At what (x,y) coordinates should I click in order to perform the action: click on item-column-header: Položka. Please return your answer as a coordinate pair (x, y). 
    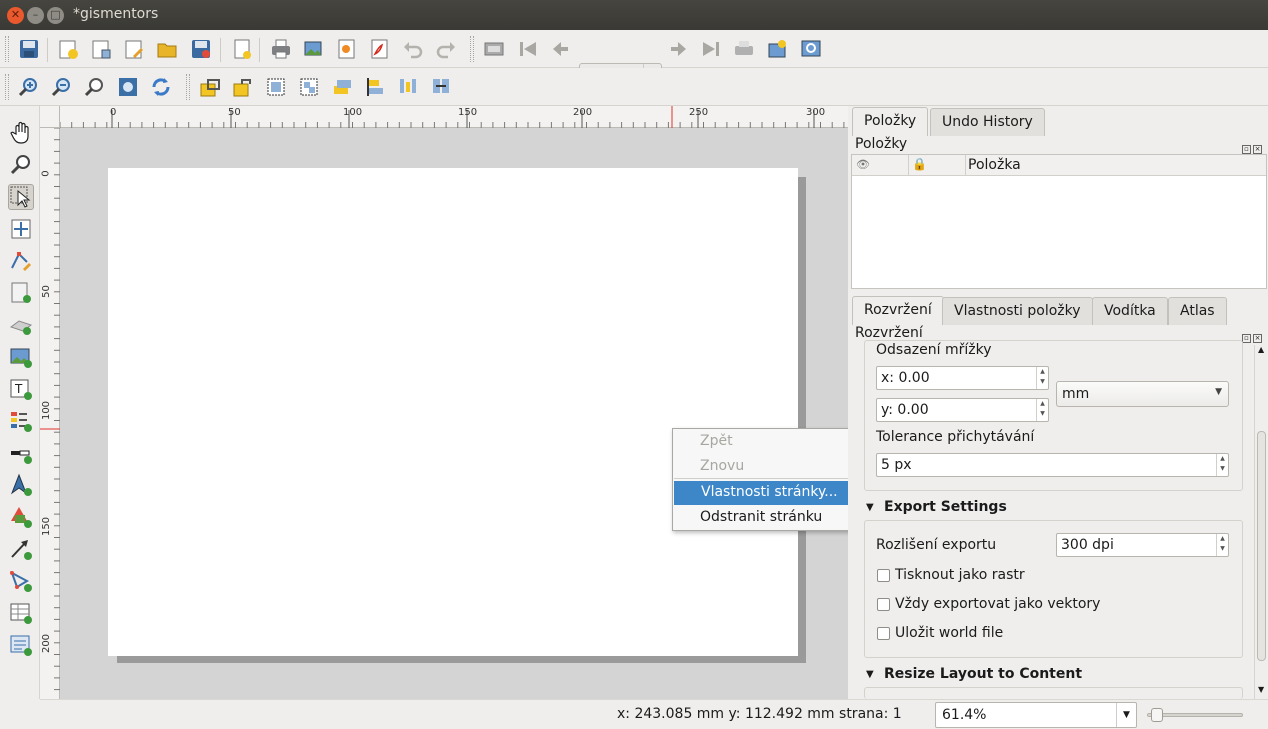
    Looking at the image, I should click on (994, 165).